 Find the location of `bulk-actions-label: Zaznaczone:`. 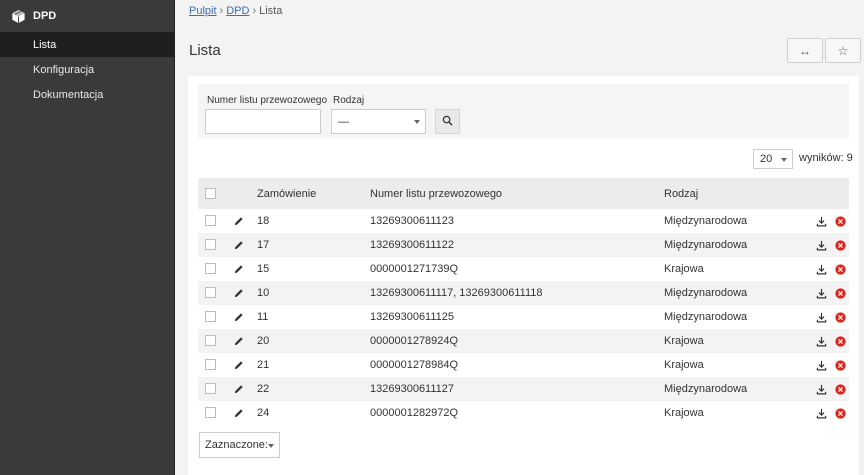

bulk-actions-label: Zaznaczone: is located at coordinates (236, 445).